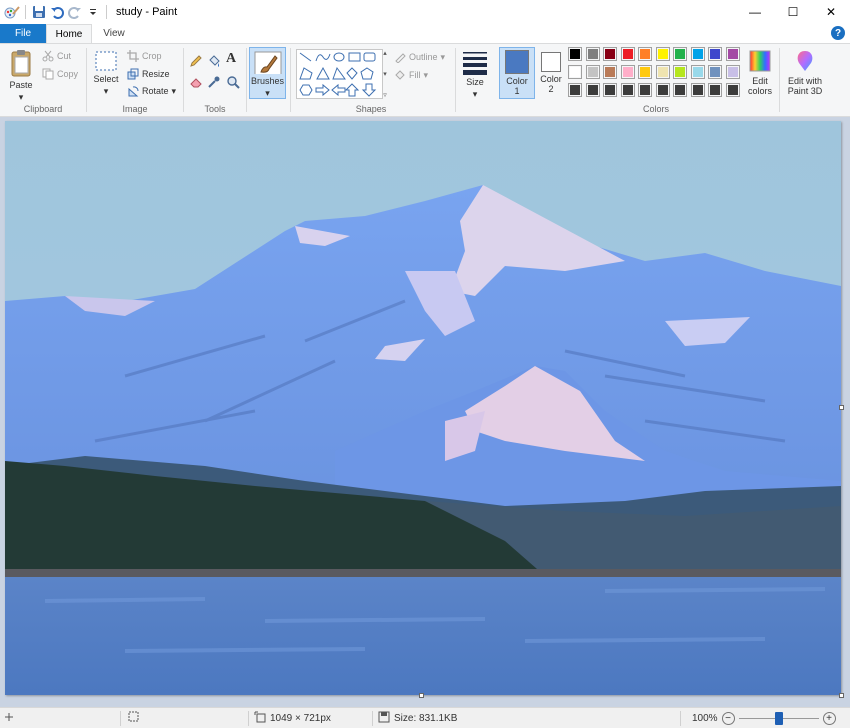  What do you see at coordinates (728, 718) in the screenshot?
I see `zoom-out-button: −` at bounding box center [728, 718].